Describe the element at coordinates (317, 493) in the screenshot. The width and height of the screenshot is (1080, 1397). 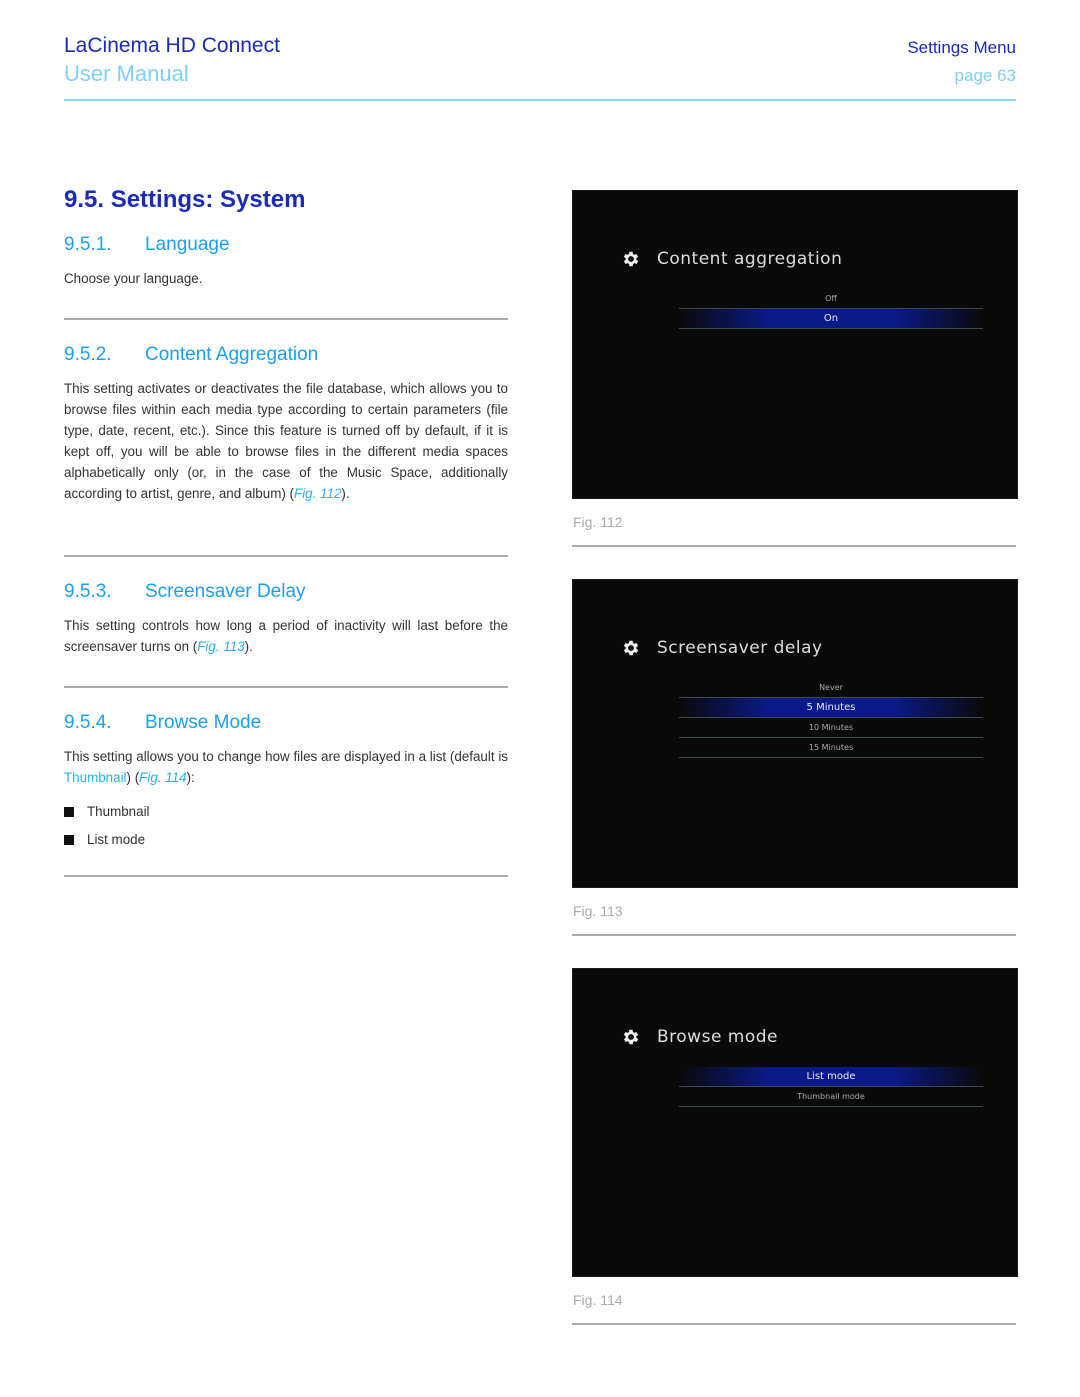
I see `fig-112-link: Fig. 112` at that location.